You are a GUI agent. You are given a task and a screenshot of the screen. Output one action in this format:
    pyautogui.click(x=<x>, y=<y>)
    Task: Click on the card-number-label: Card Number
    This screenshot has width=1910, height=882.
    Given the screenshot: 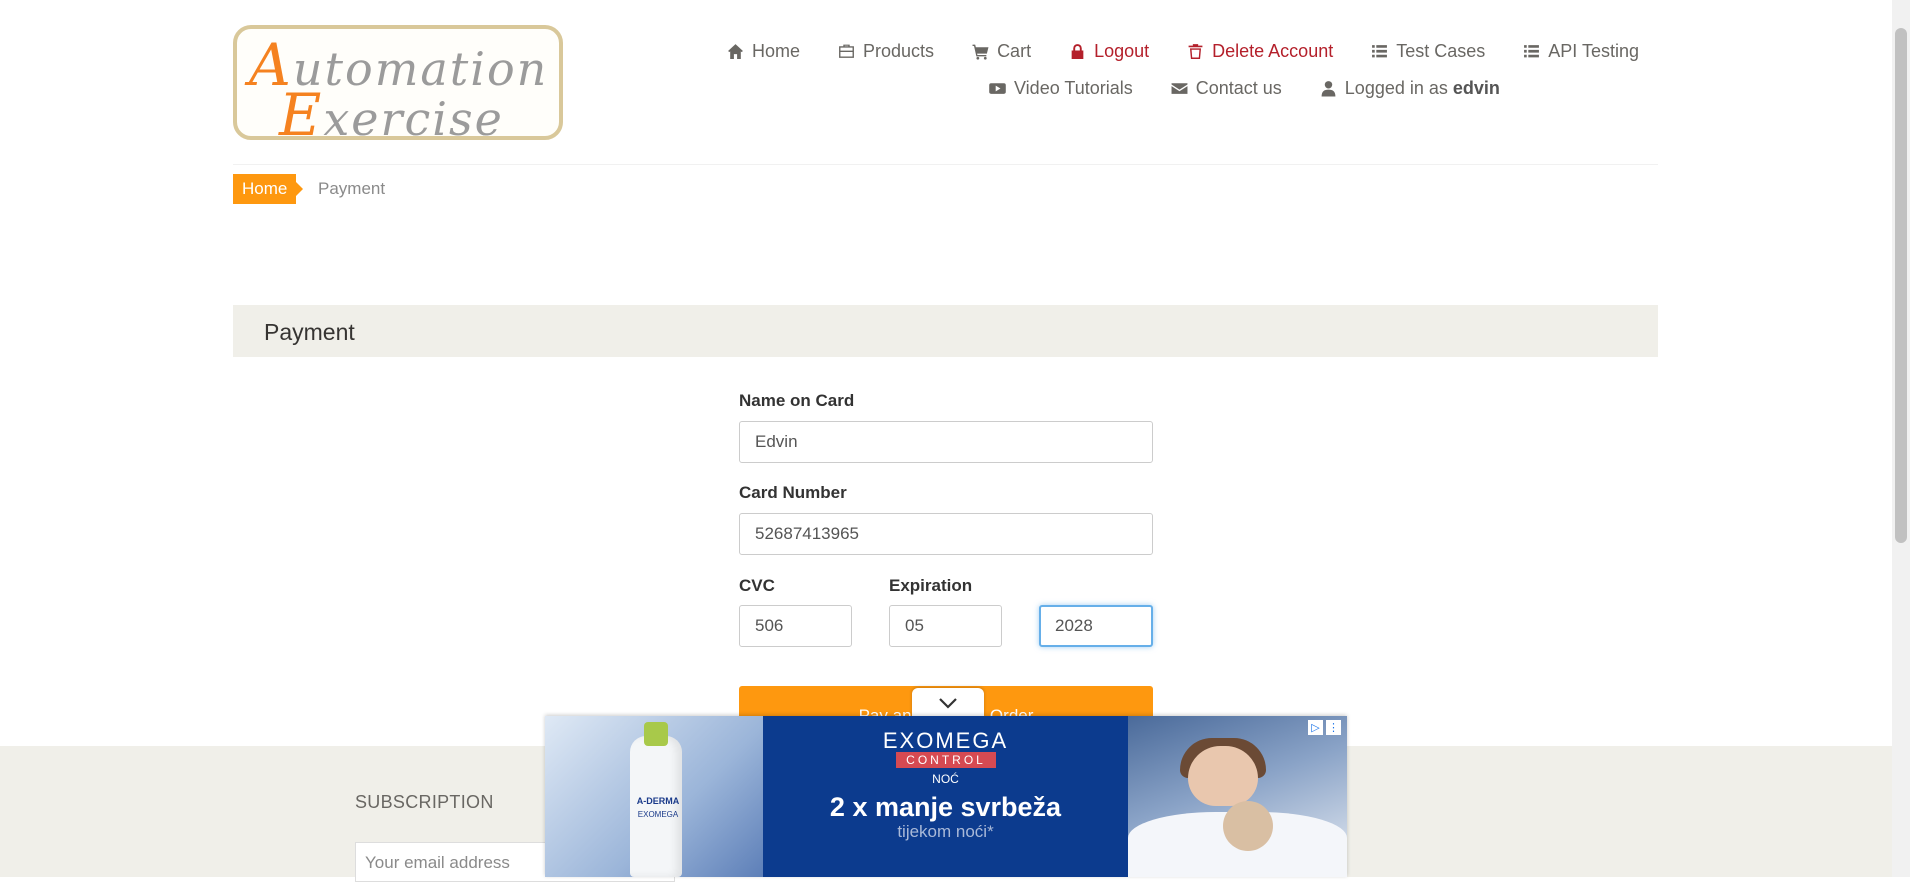 What is the action you would take?
    pyautogui.click(x=793, y=492)
    